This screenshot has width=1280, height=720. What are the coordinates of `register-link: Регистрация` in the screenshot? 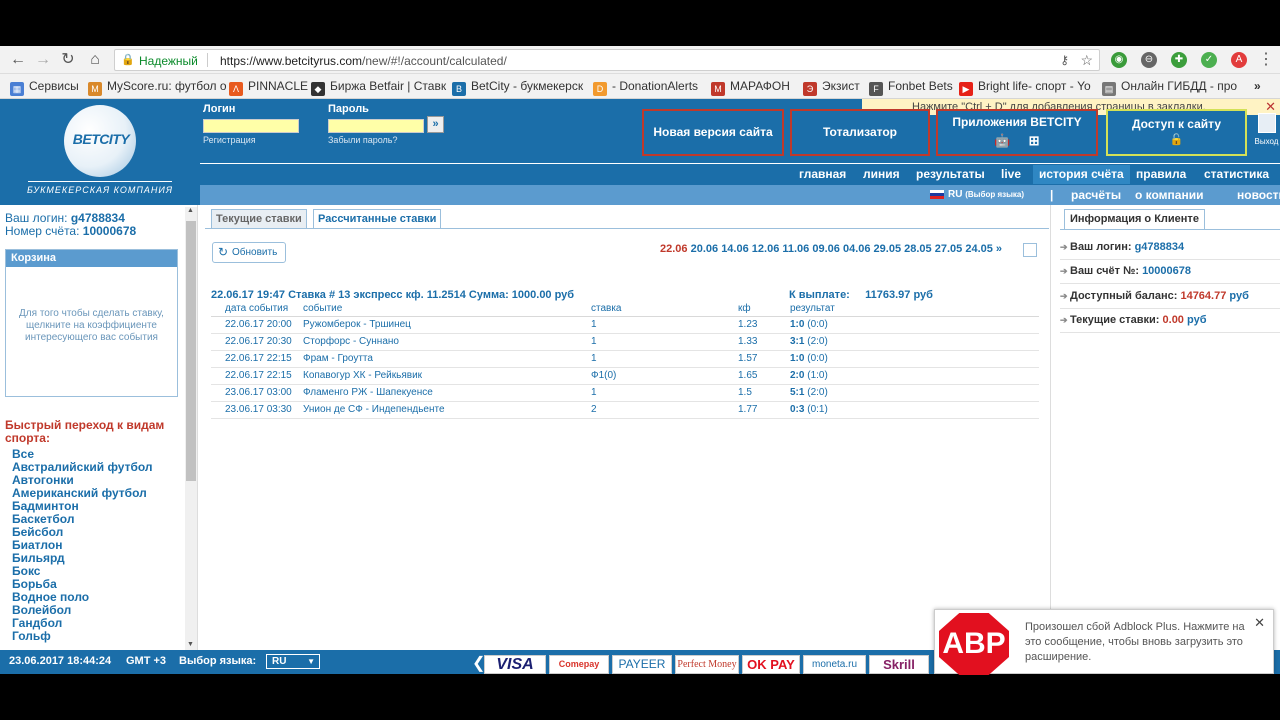 It's located at (229, 140).